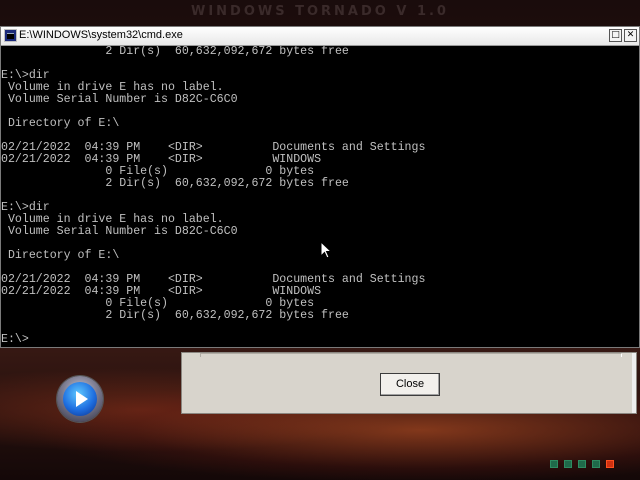 The height and width of the screenshot is (480, 640). Describe the element at coordinates (15, 339) in the screenshot. I see `console-line: E:\>` at that location.